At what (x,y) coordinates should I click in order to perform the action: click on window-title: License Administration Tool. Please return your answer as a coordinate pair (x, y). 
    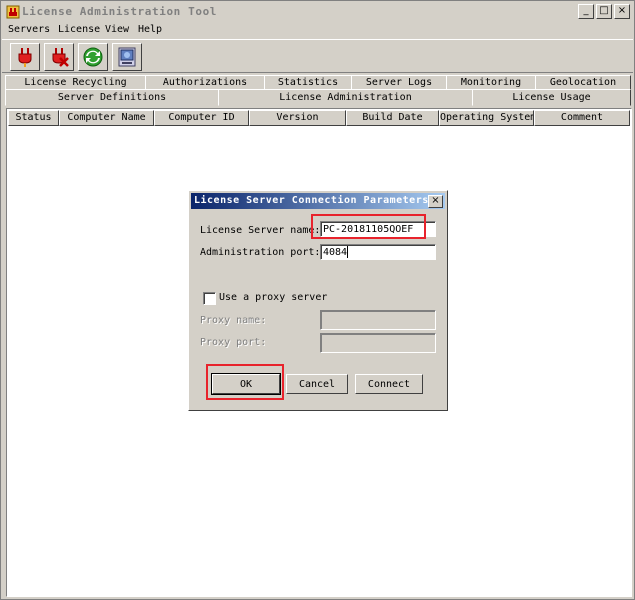
    Looking at the image, I should click on (120, 11).